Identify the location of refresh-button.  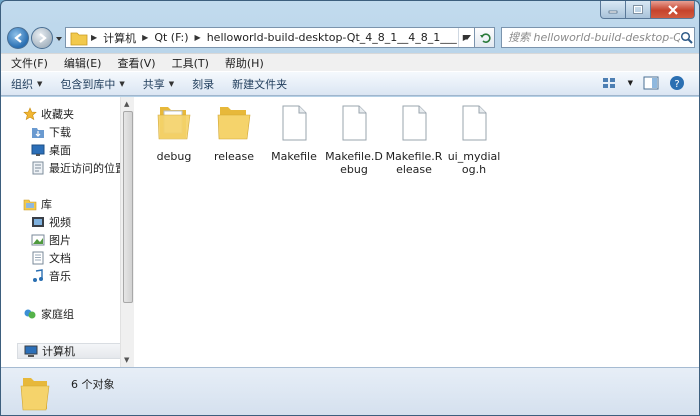
(485, 37).